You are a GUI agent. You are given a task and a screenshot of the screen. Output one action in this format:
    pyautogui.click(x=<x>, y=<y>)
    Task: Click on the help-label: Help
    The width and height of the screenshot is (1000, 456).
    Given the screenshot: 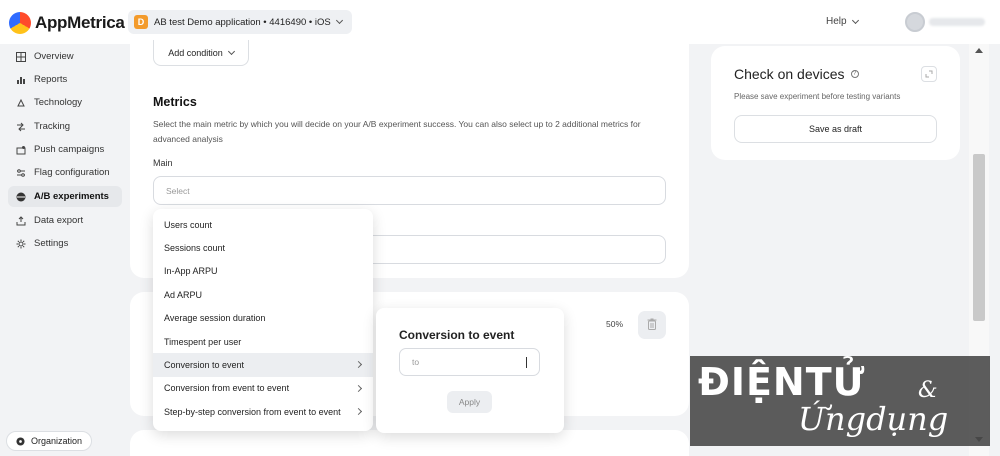 What is the action you would take?
    pyautogui.click(x=836, y=21)
    